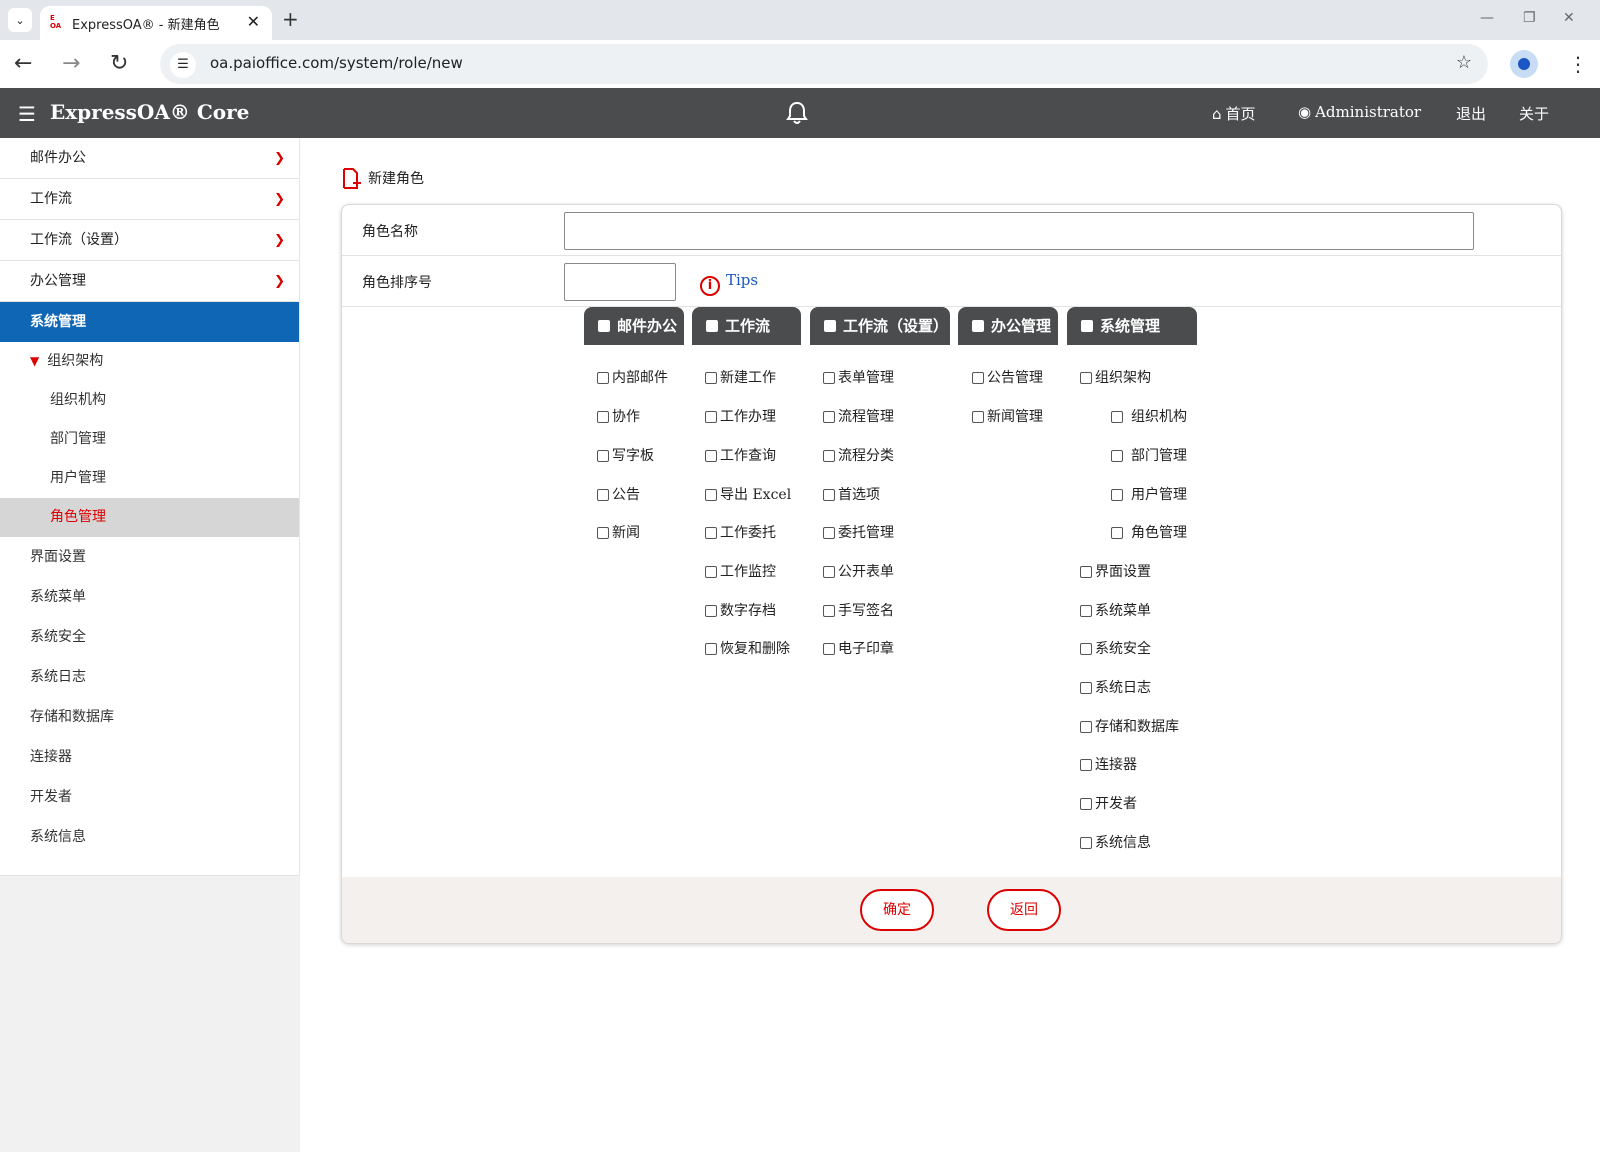 This screenshot has height=1152, width=1600. Describe the element at coordinates (1108, 765) in the screenshot. I see `permission-option: 连接器` at that location.